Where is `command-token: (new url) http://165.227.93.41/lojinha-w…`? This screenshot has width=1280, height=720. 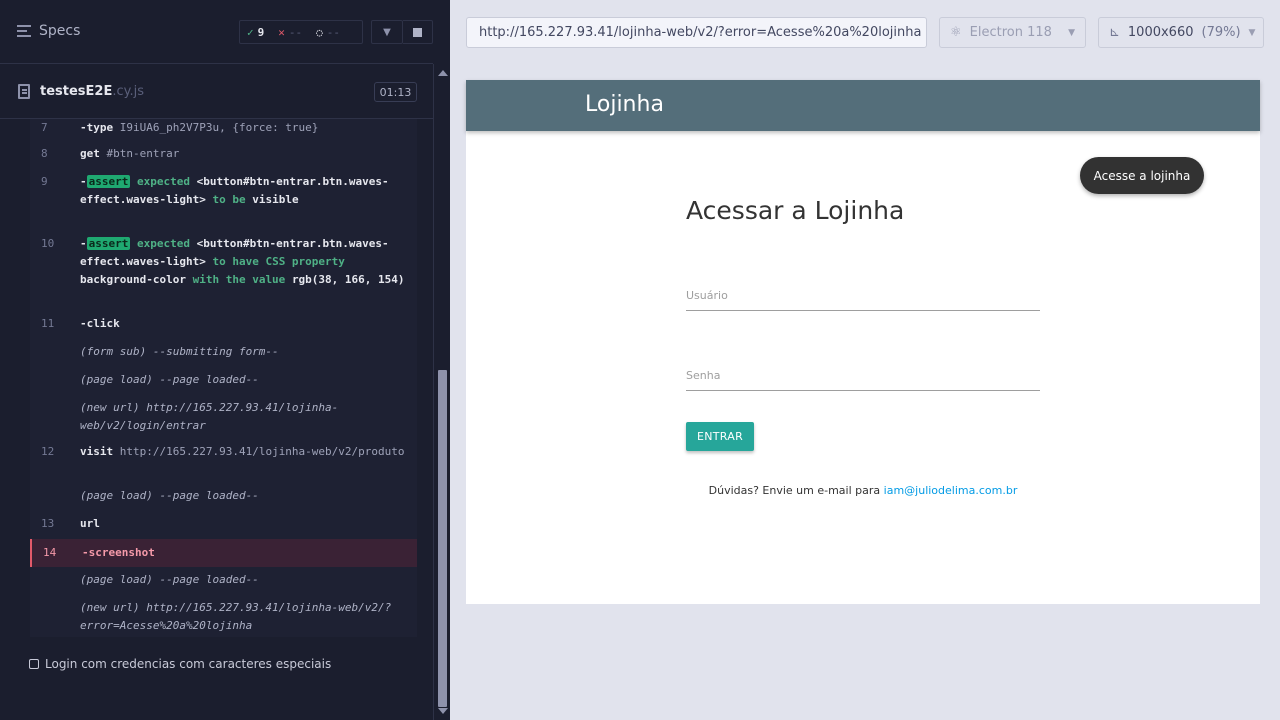 command-token: (new url) http://165.227.93.41/lojinha-w… is located at coordinates (236, 616).